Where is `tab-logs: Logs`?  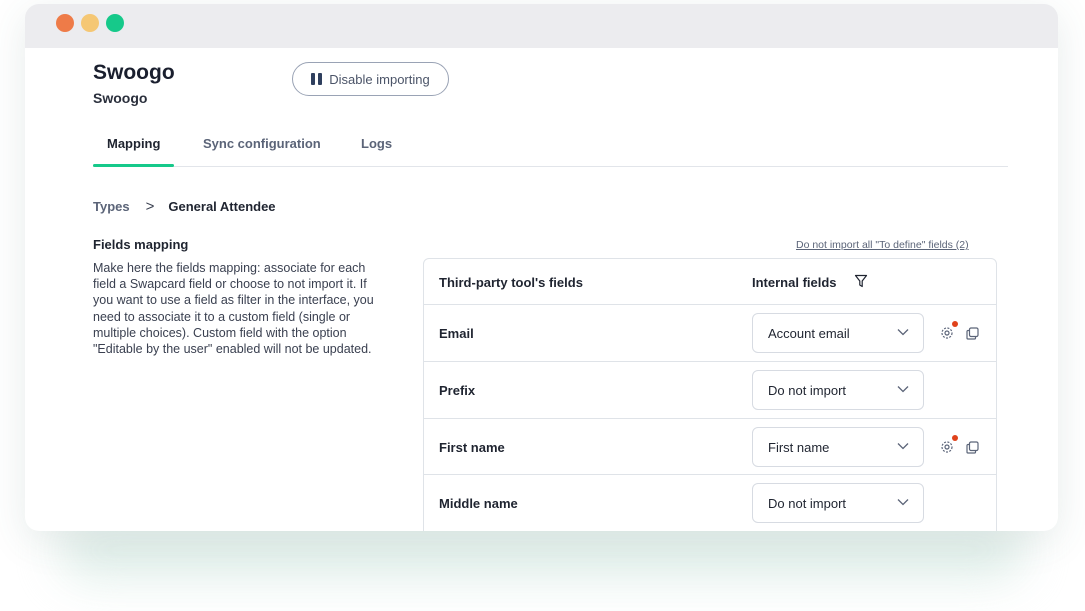
tab-logs: Logs is located at coordinates (376, 143).